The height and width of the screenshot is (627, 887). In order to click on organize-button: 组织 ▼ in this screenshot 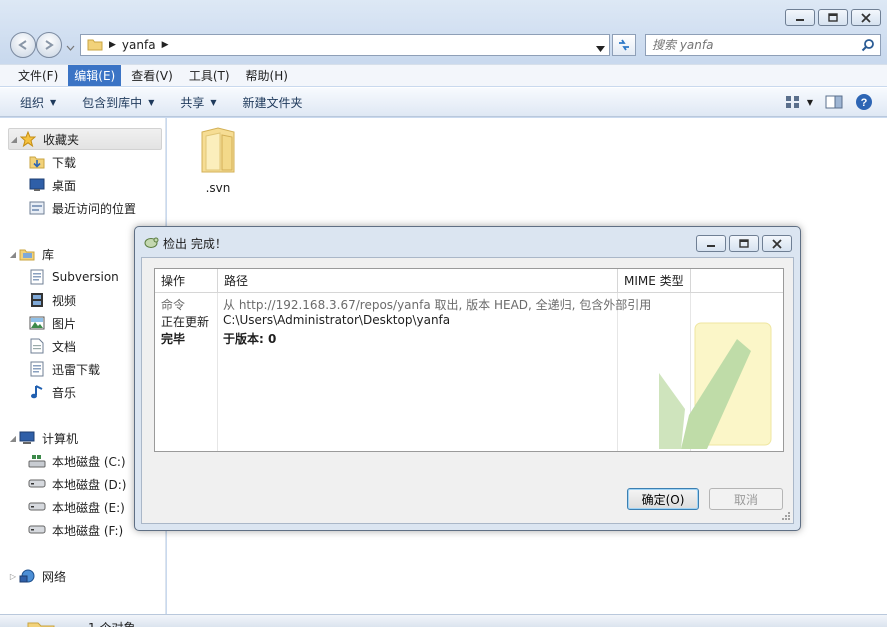, I will do `click(38, 102)`.